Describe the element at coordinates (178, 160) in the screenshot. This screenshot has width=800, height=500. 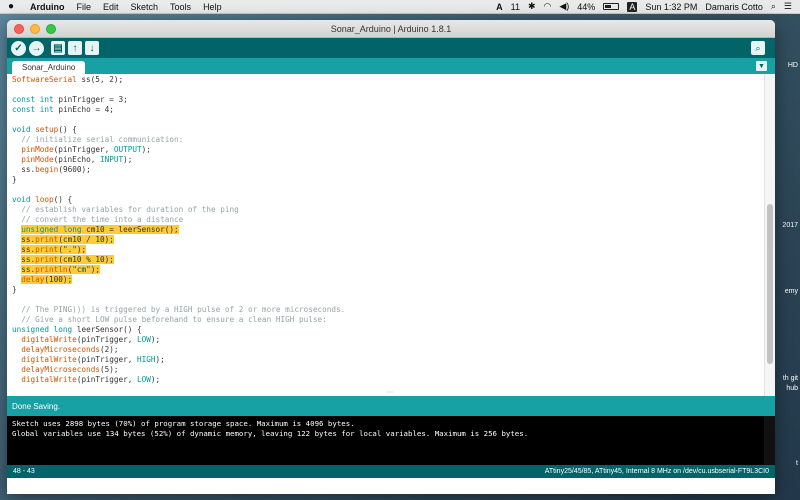
I see `code-line: pinMode(pinEcho, INPUT);` at that location.